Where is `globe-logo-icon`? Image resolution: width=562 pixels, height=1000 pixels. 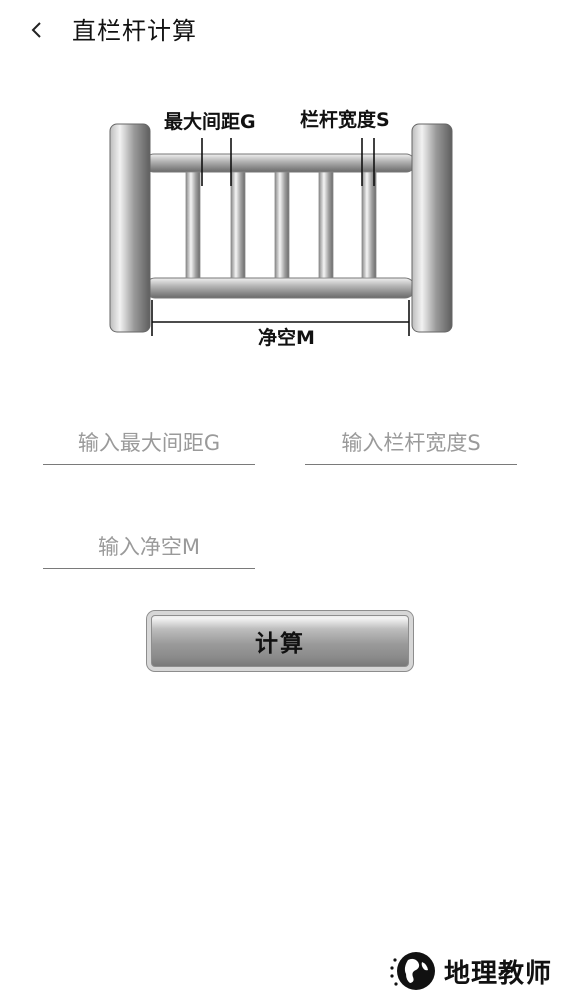 globe-logo-icon is located at coordinates (412, 971).